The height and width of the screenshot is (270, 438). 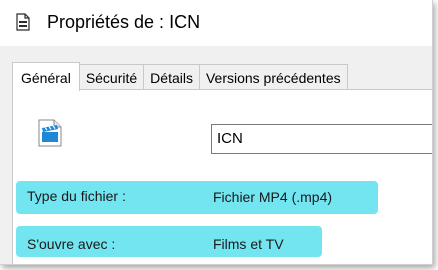 What do you see at coordinates (172, 77) in the screenshot?
I see `tab-details: Détails` at bounding box center [172, 77].